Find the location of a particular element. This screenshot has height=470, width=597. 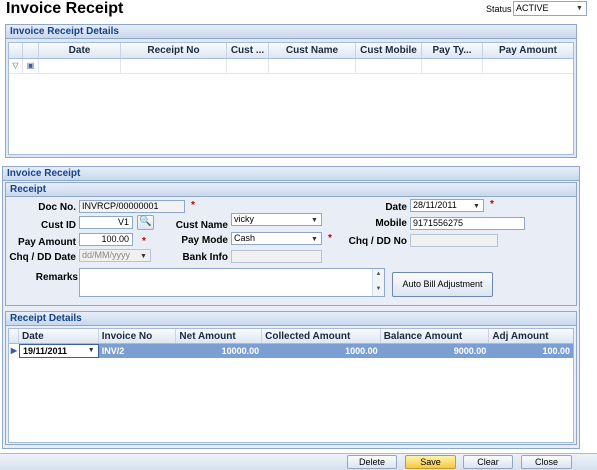

col-pay-amount: Pay Amount is located at coordinates (528, 50).